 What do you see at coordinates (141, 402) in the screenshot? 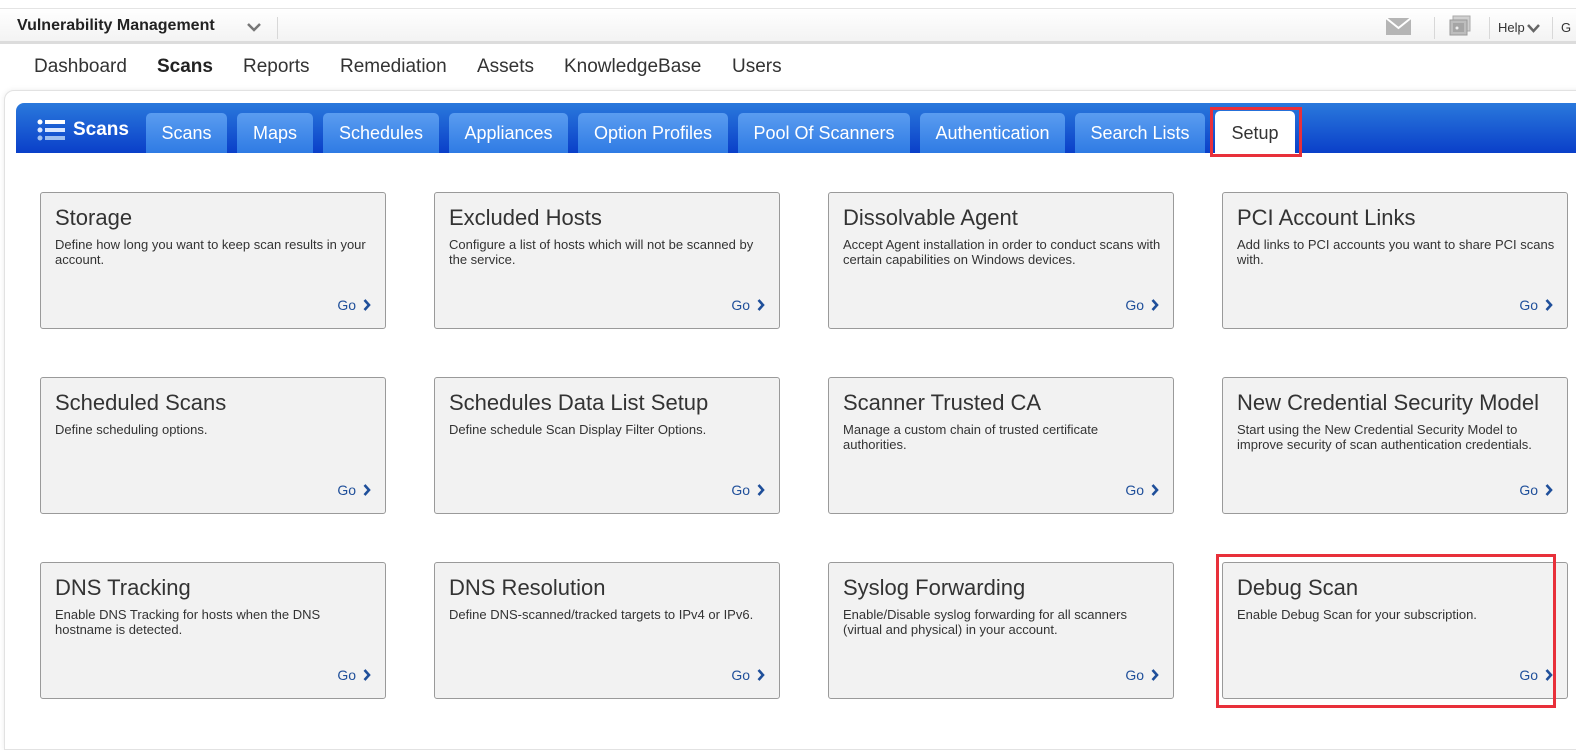
I see `card-title: Scheduled Scans` at bounding box center [141, 402].